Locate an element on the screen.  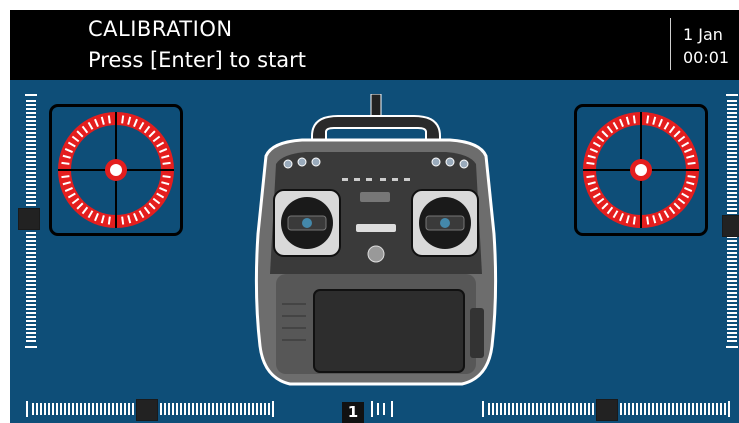
left-vertical-trim-knob is located at coordinates (29, 219).